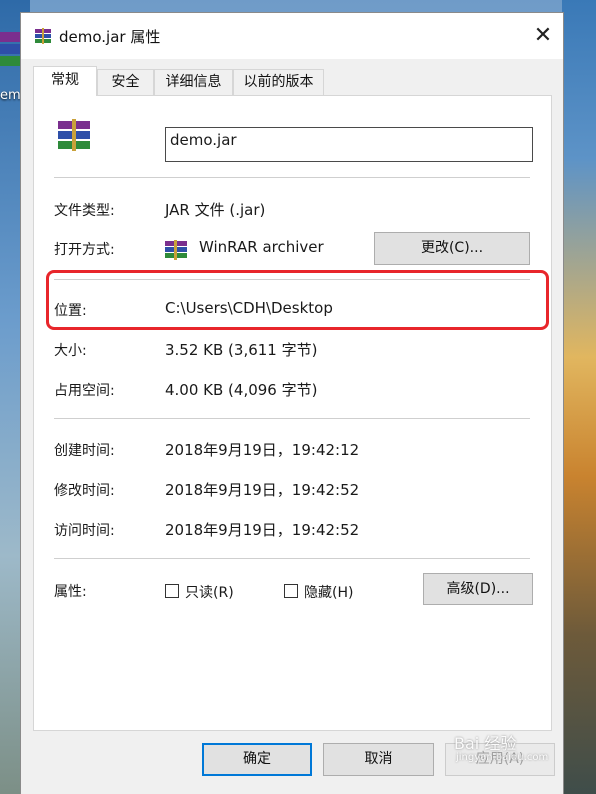 The image size is (596, 794). Describe the element at coordinates (378, 759) in the screenshot. I see `cancel-button: 取消` at that location.